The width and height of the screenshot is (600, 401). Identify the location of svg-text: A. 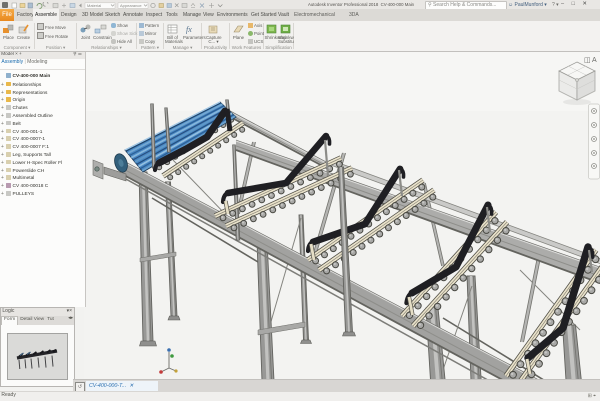
(594, 60).